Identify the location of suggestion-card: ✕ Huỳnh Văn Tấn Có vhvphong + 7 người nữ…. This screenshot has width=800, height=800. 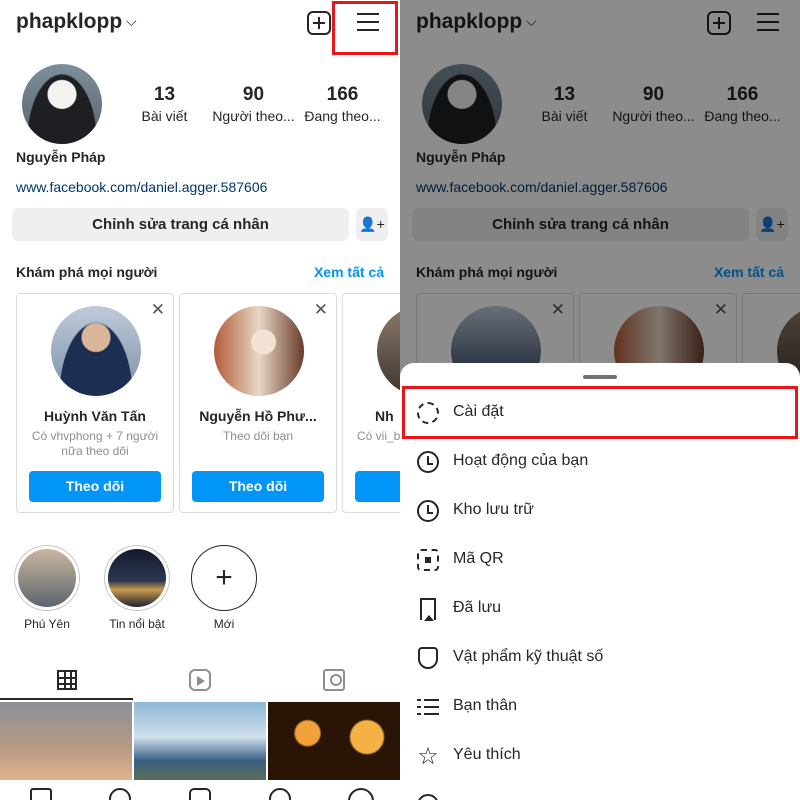
(95, 403).